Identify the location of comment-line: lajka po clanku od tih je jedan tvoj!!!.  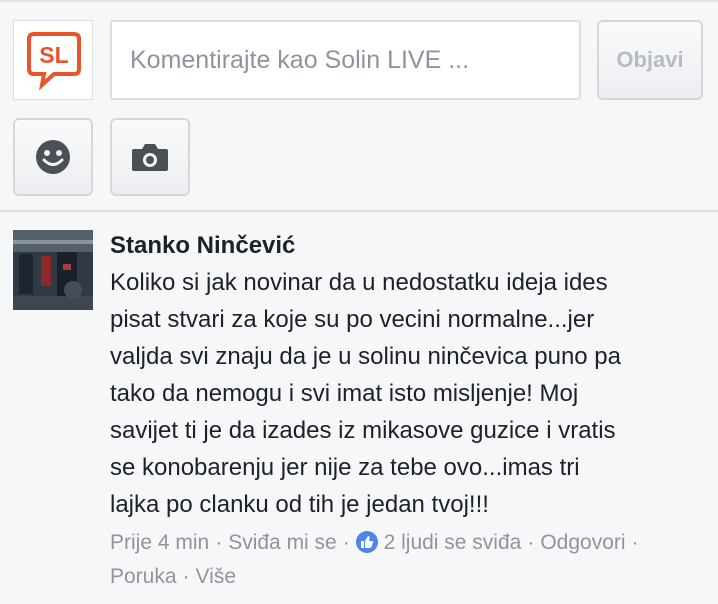
(299, 504).